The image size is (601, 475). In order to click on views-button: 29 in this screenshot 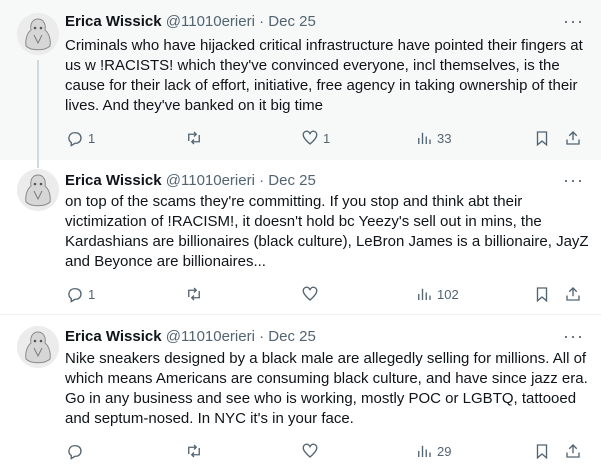, I will do `click(433, 451)`.